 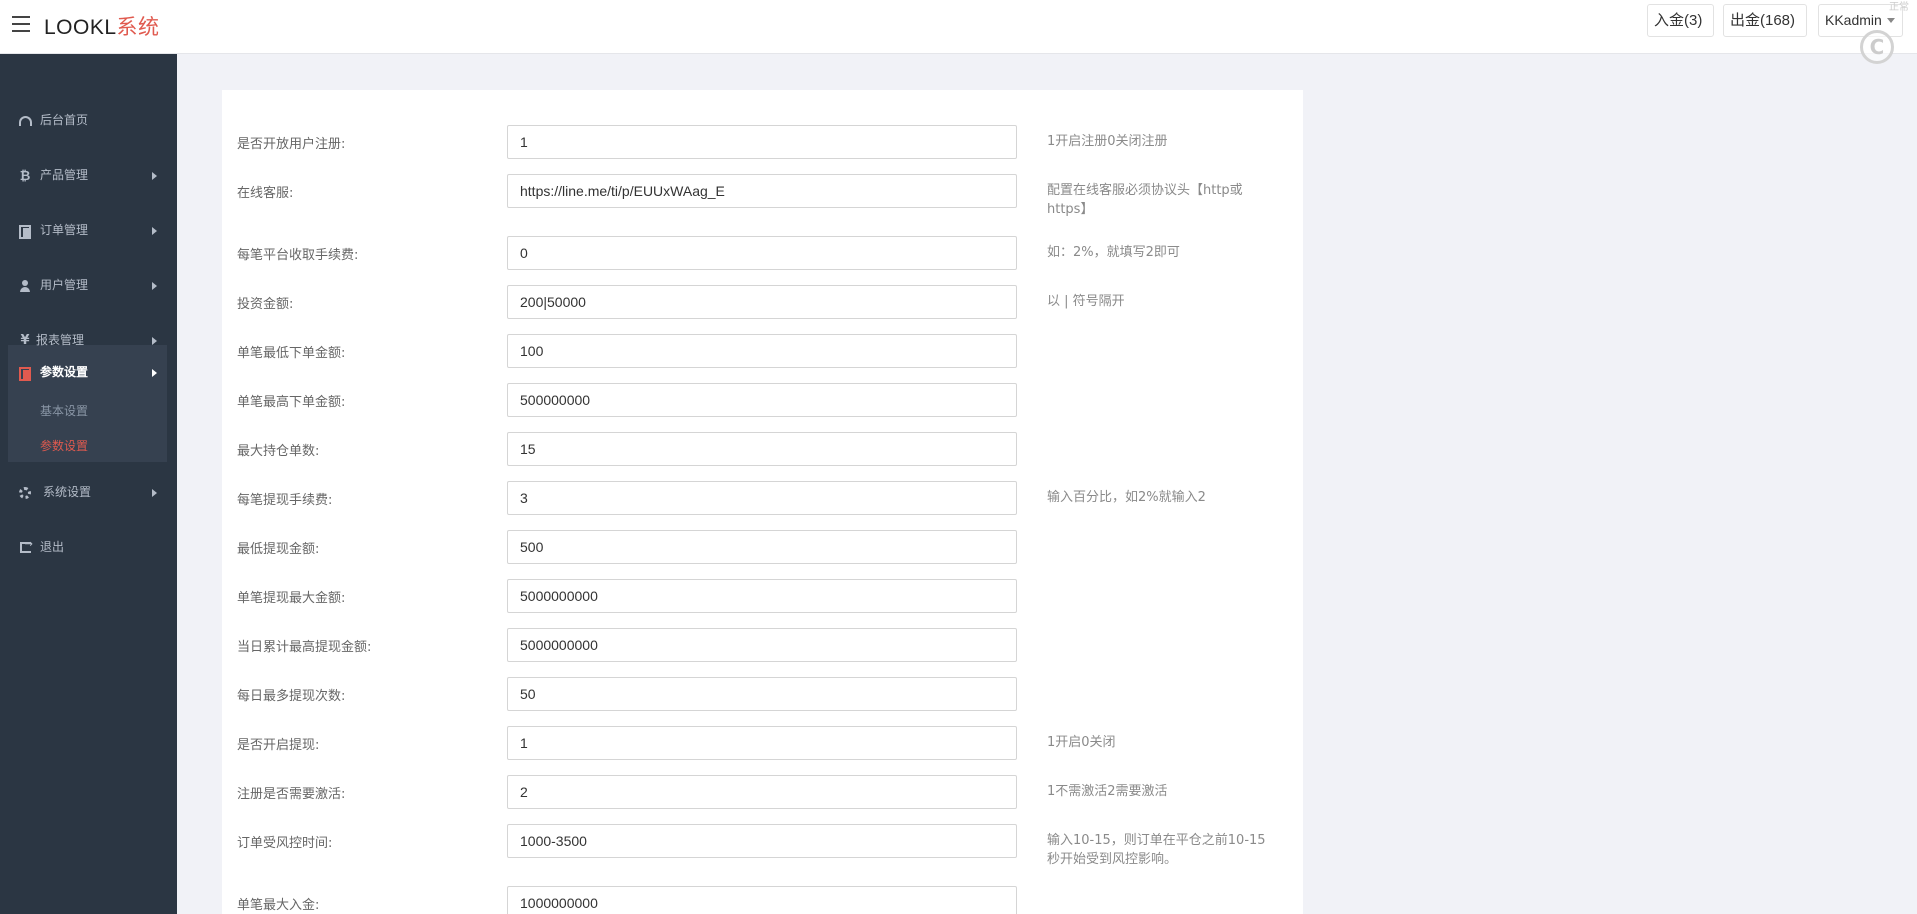 I want to click on status-text: 正常, so click(x=1899, y=7).